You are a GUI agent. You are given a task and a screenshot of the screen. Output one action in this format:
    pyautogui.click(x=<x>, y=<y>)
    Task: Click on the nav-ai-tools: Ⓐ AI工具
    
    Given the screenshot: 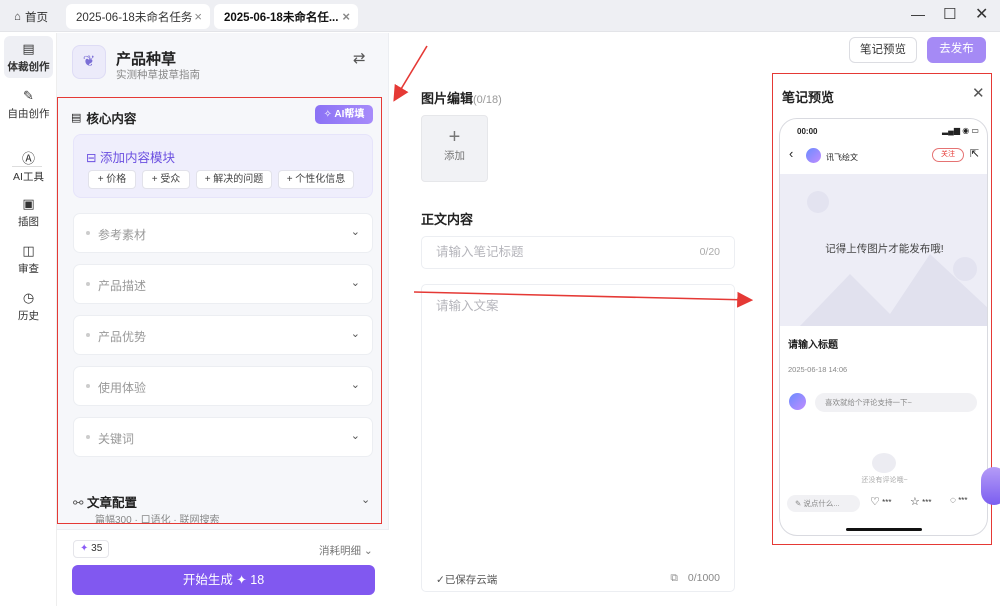 What is the action you would take?
    pyautogui.click(x=28, y=164)
    